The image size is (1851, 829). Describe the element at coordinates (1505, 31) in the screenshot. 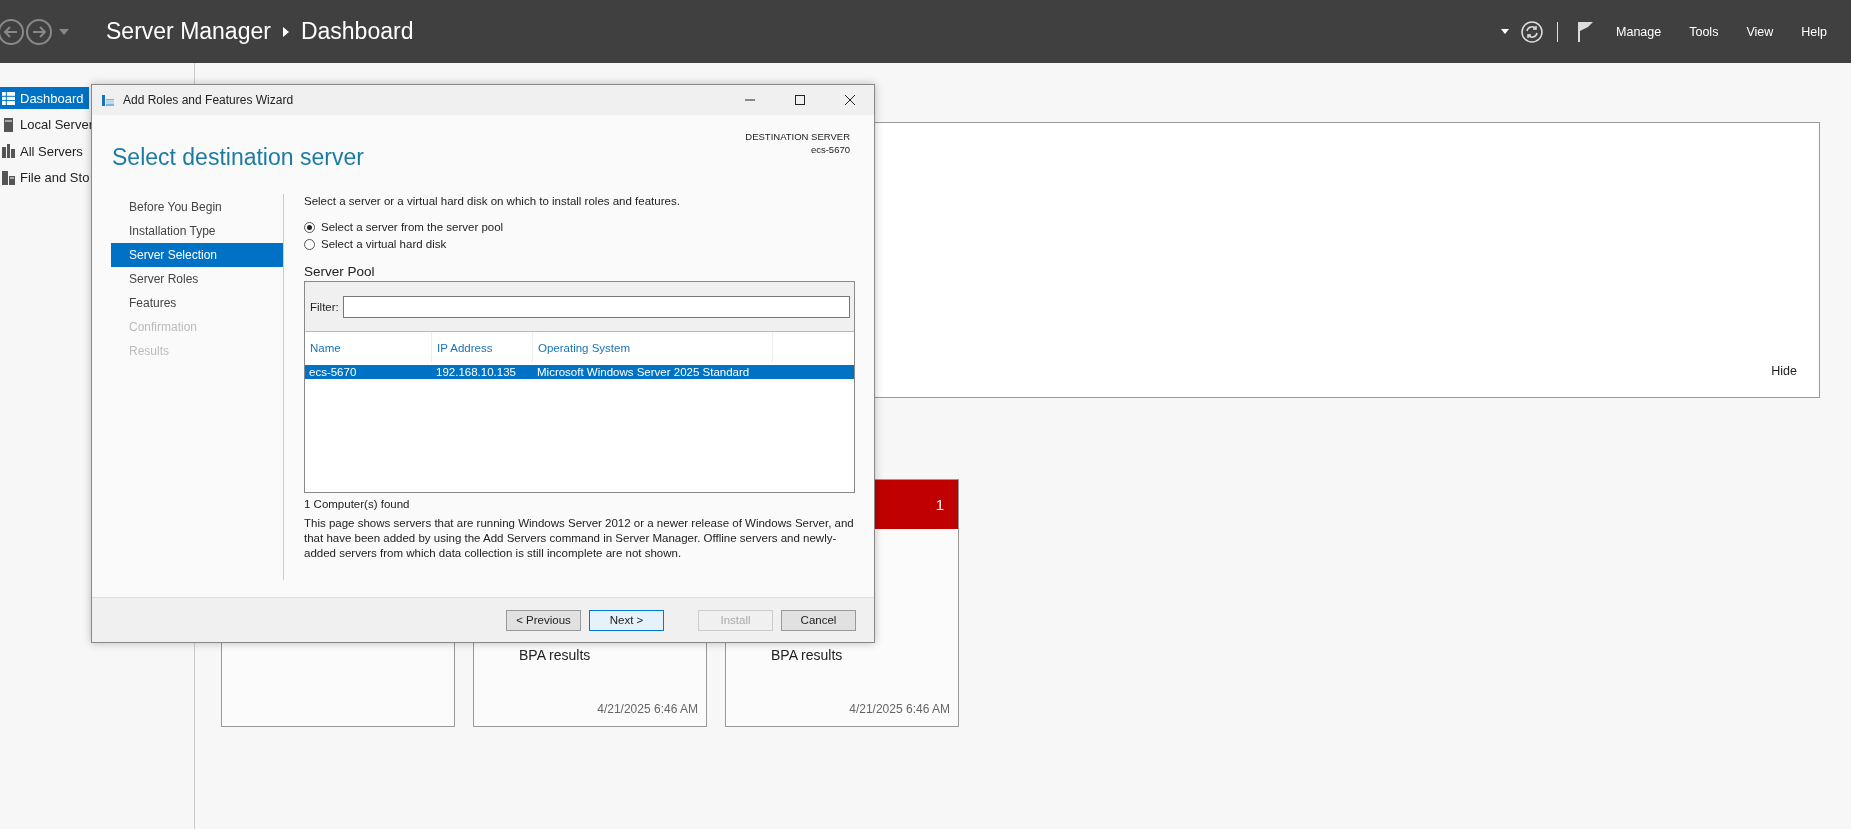

I see `dropdown-caret-icon` at that location.